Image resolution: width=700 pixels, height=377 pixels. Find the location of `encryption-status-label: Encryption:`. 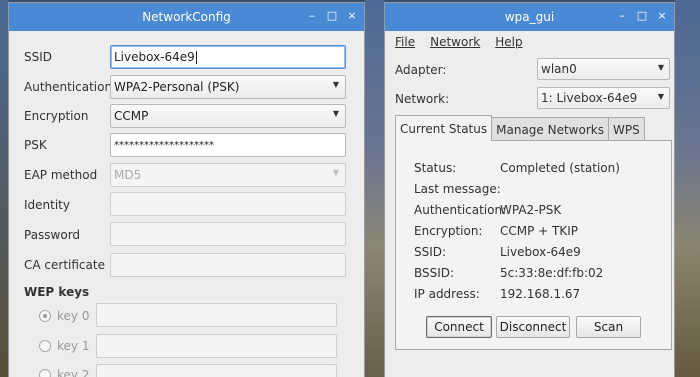

encryption-status-label: Encryption: is located at coordinates (448, 231).